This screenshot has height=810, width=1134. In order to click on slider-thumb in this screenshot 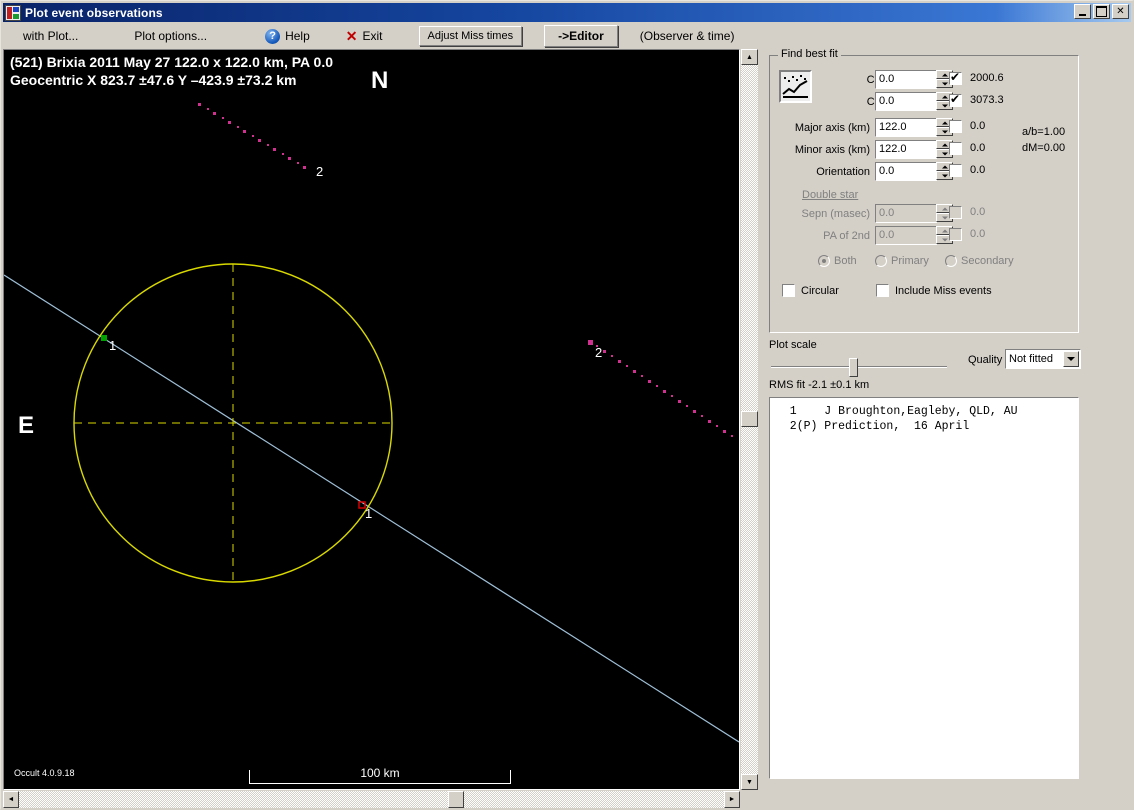, I will do `click(853, 367)`.